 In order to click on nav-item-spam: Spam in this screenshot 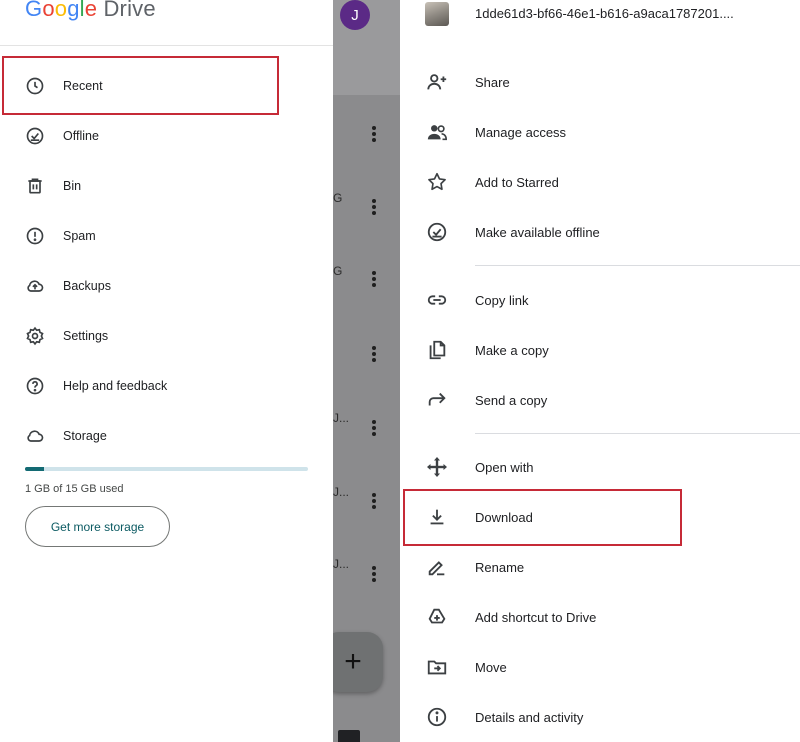, I will do `click(166, 236)`.